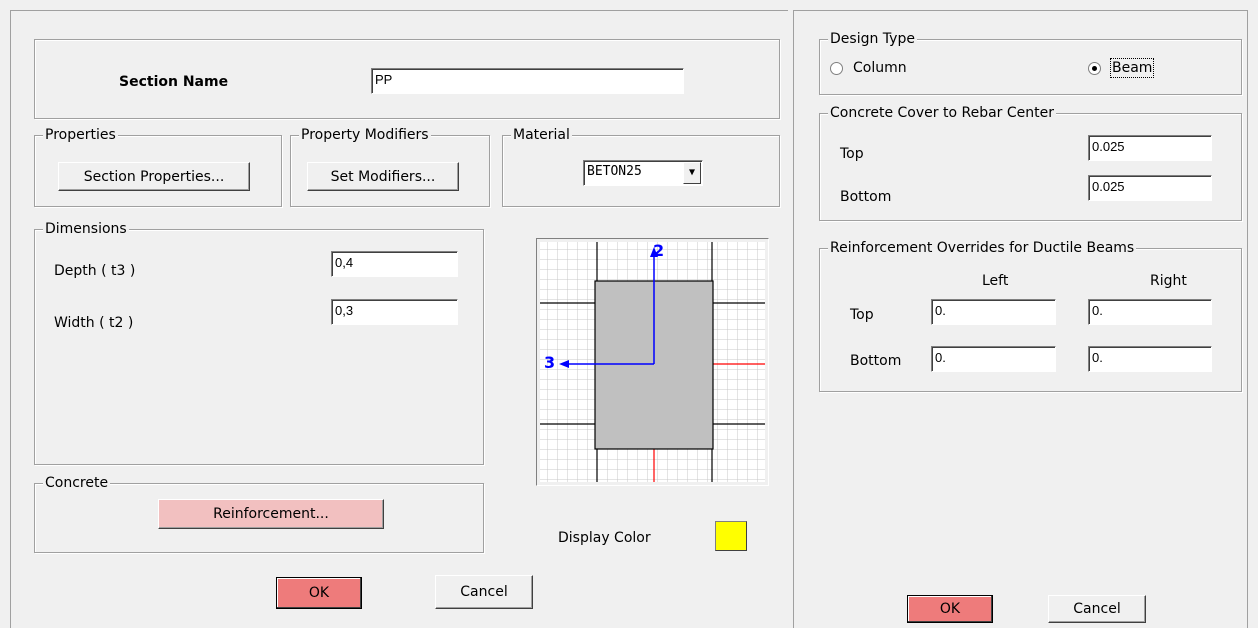 The width and height of the screenshot is (1258, 628). I want to click on axis-3-label: 3, so click(550, 362).